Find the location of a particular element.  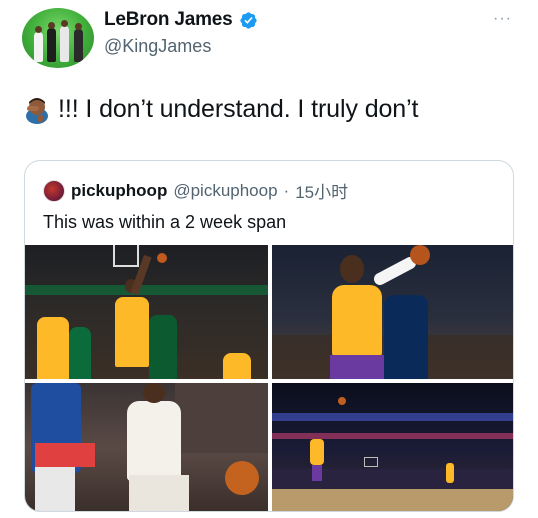

photo-lebron-mavericks is located at coordinates (392, 312).